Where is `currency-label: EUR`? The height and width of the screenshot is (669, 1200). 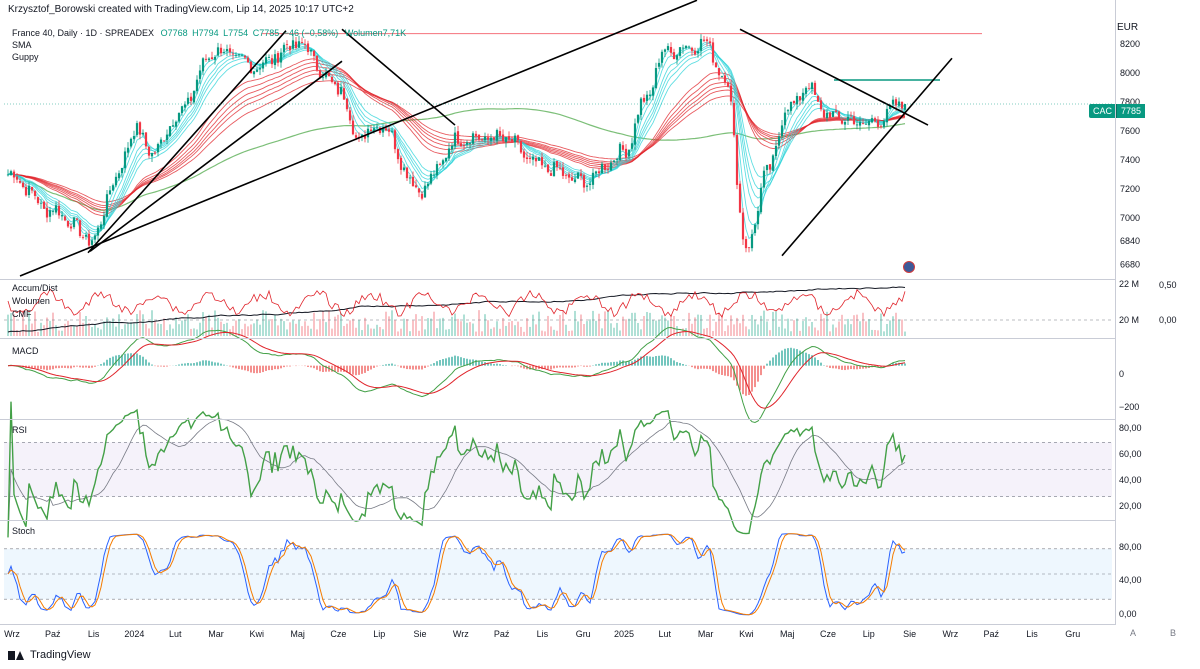 currency-label: EUR is located at coordinates (1127, 27).